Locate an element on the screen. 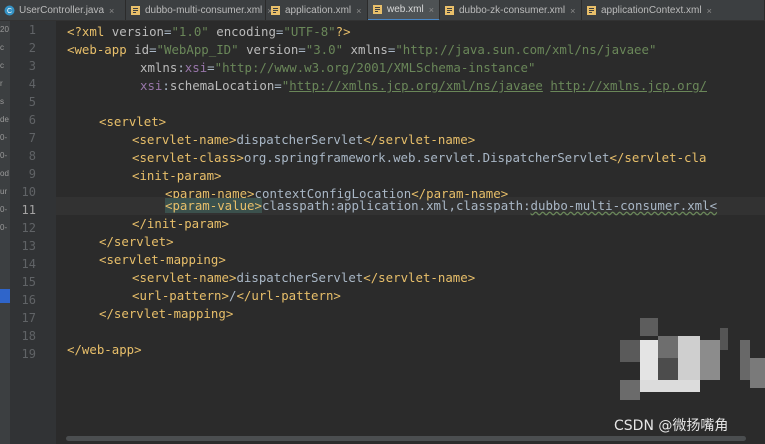 This screenshot has height=444, width=765. tab-label: application.xml is located at coordinates (318, 10).